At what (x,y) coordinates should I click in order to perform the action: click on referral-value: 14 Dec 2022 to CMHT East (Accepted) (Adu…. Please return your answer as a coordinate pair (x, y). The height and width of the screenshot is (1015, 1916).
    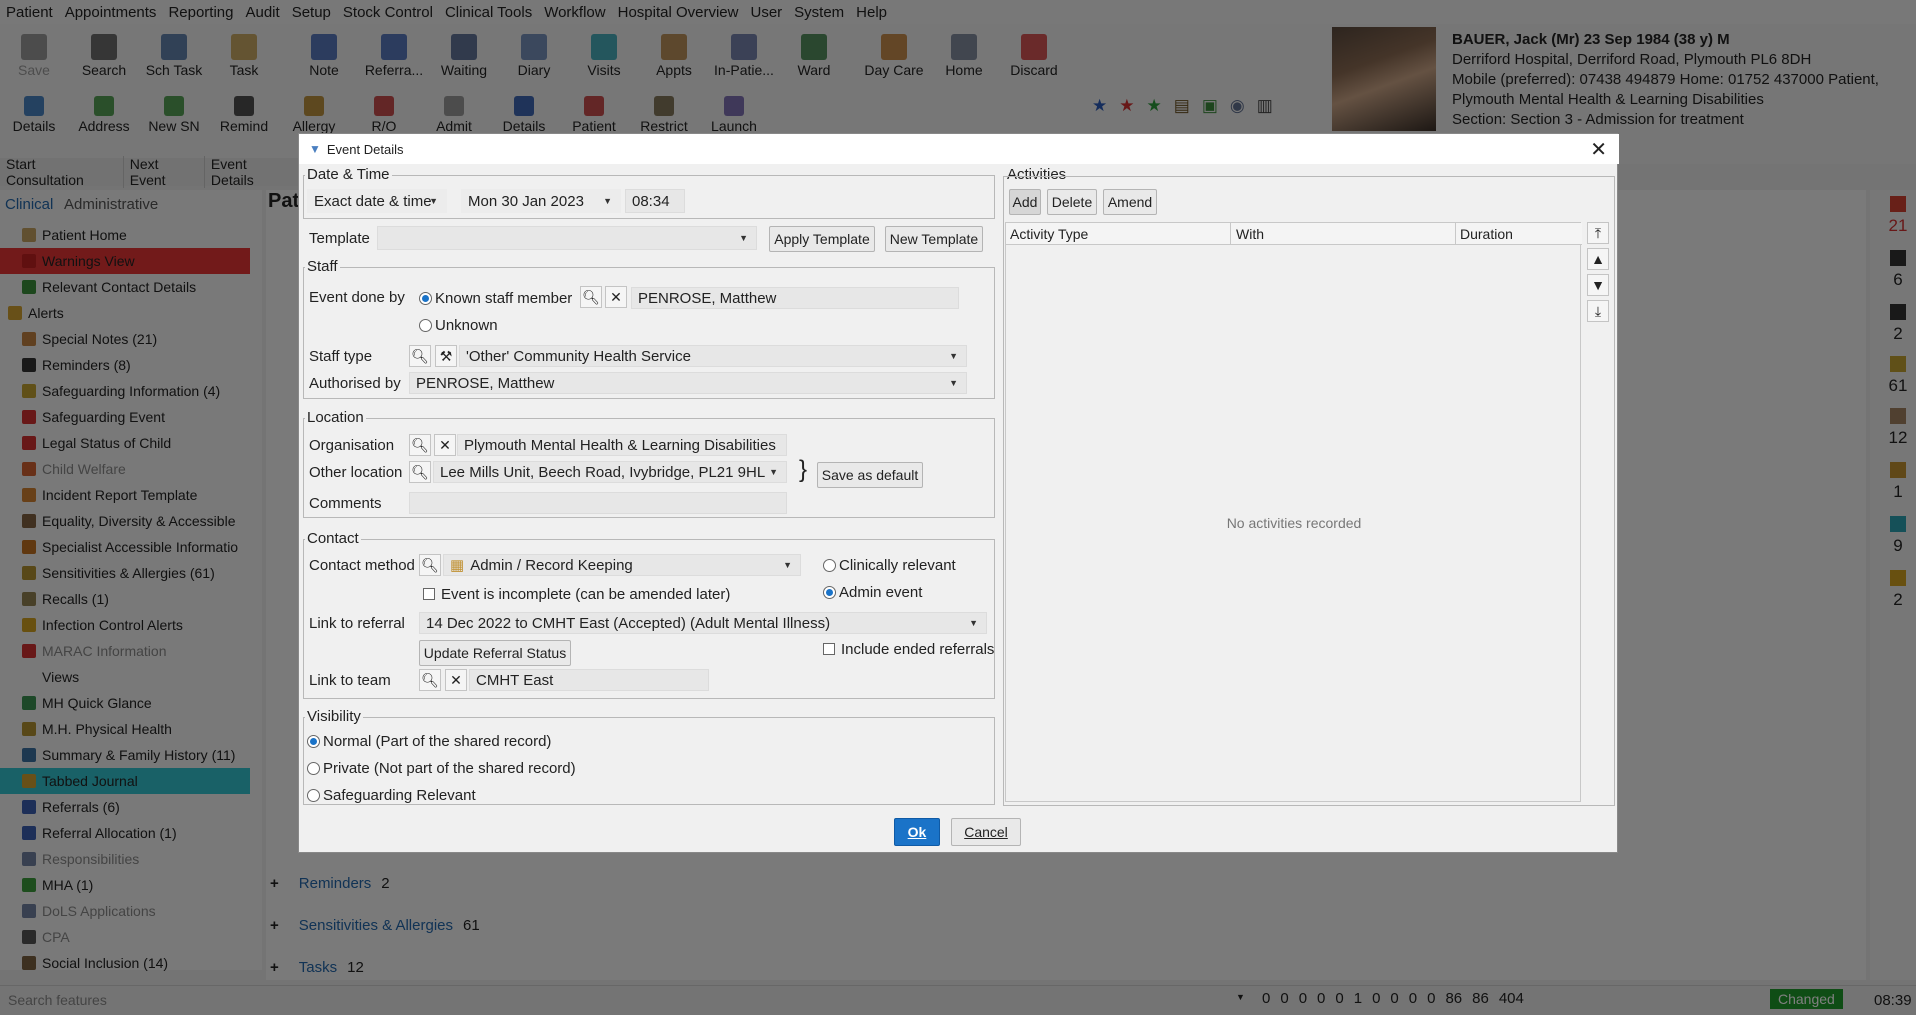
    Looking at the image, I should click on (628, 623).